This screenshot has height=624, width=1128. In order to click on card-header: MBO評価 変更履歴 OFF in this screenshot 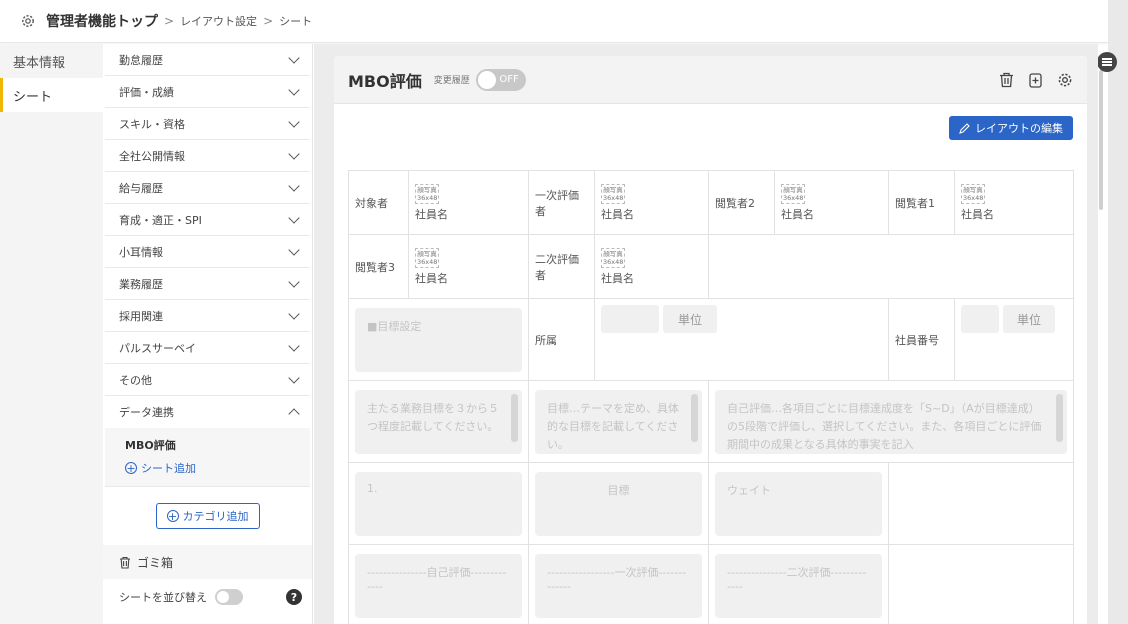, I will do `click(710, 80)`.